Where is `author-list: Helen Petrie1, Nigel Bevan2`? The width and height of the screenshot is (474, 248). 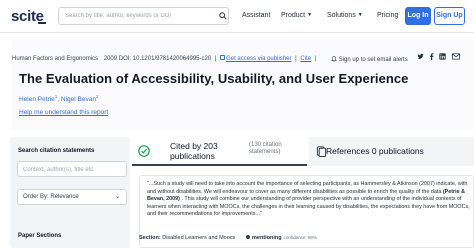 author-list: Helen Petrie1, Nigel Bevan2 is located at coordinates (59, 98).